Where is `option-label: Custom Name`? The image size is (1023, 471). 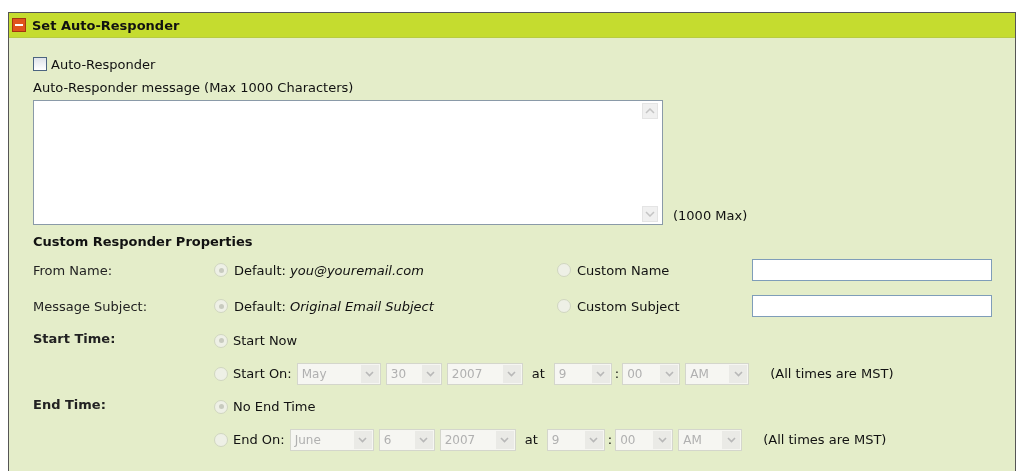 option-label: Custom Name is located at coordinates (623, 270).